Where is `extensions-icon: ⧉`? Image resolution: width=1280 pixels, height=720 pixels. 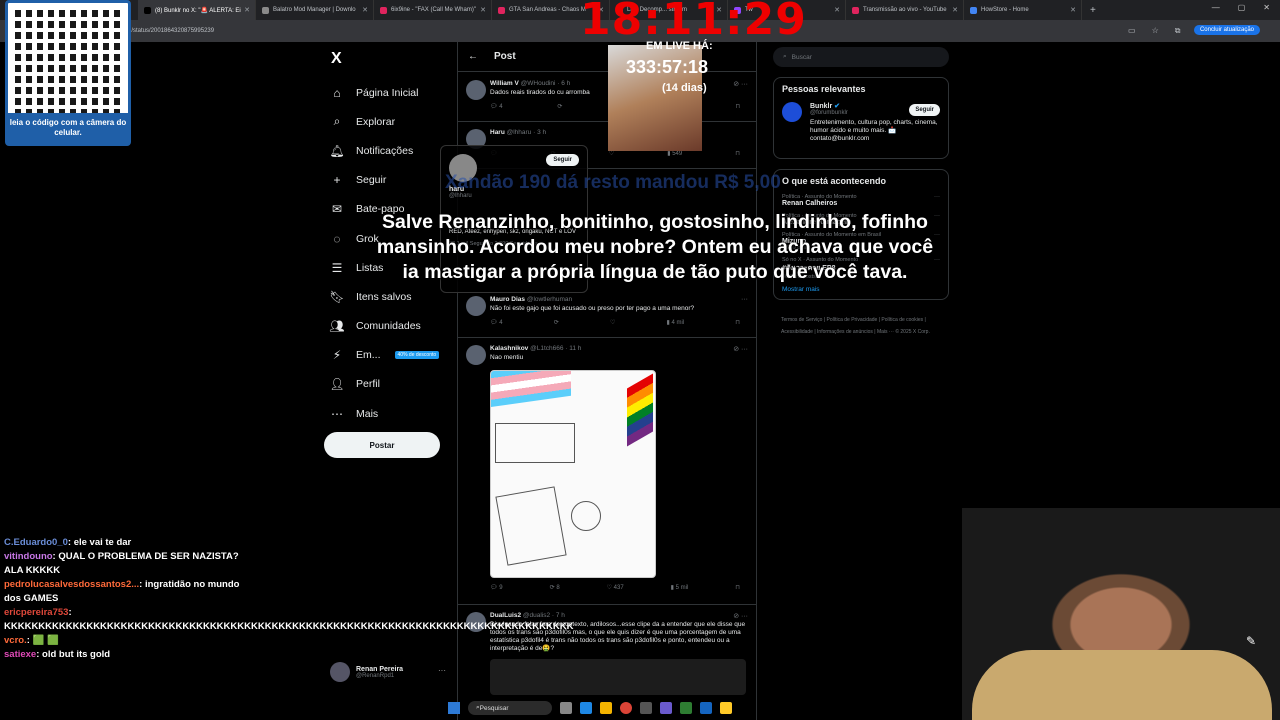
extensions-icon: ⧉ is located at coordinates (1178, 31).